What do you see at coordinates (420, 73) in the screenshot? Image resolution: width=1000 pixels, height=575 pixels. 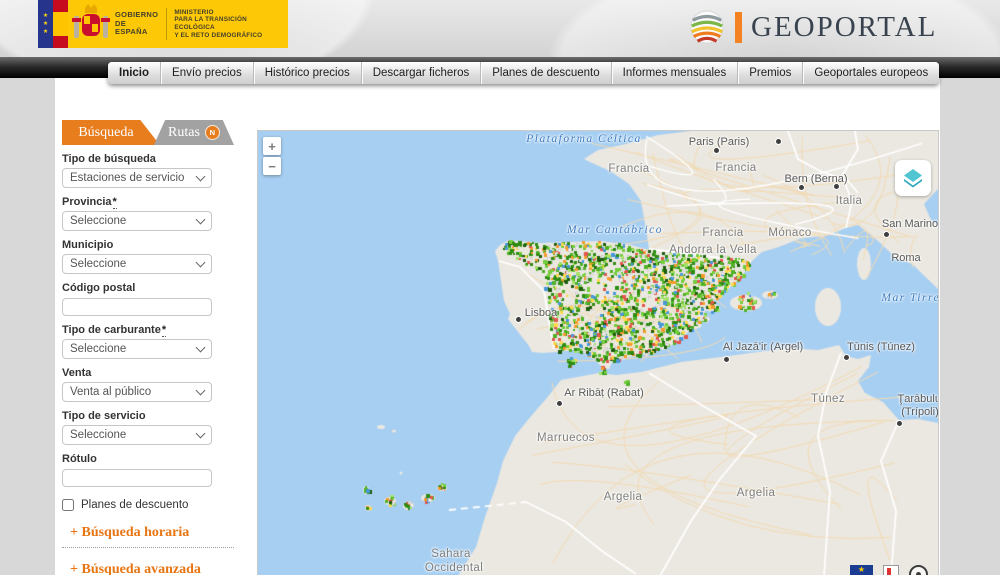 I see `nav-tab-descargar-ficheros: Descargar ficheros` at bounding box center [420, 73].